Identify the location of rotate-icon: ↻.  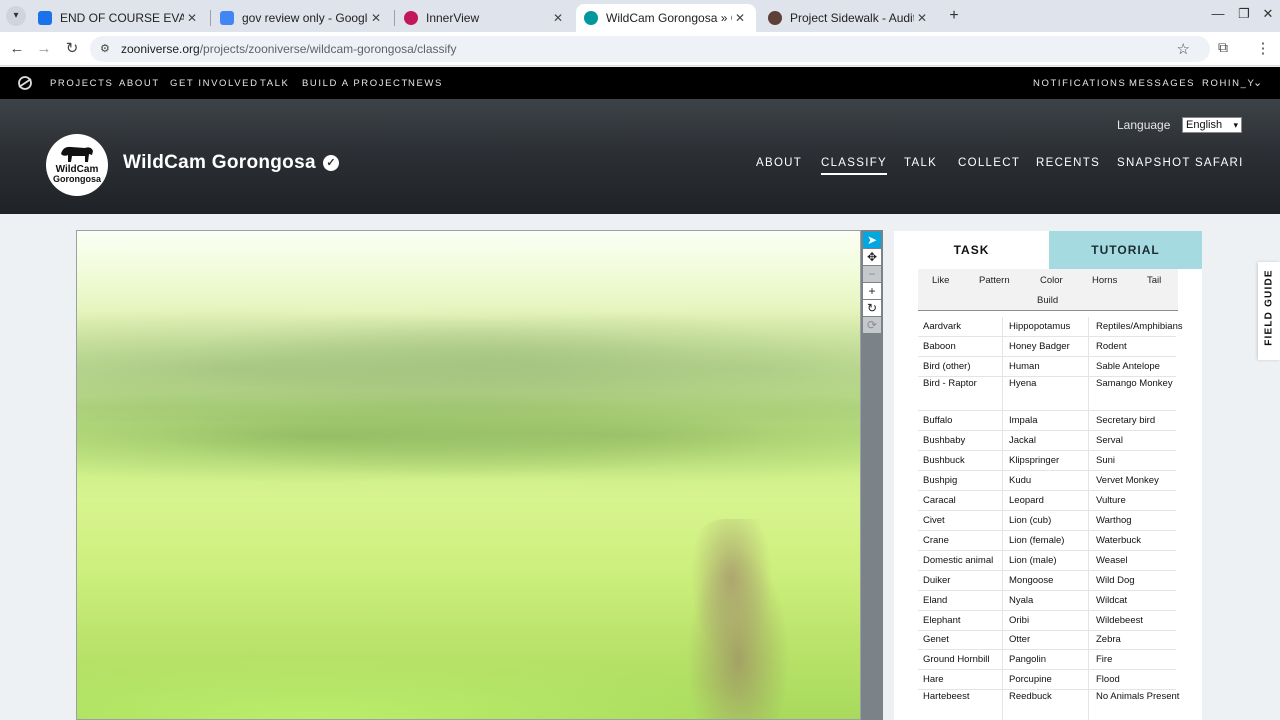
(872, 308).